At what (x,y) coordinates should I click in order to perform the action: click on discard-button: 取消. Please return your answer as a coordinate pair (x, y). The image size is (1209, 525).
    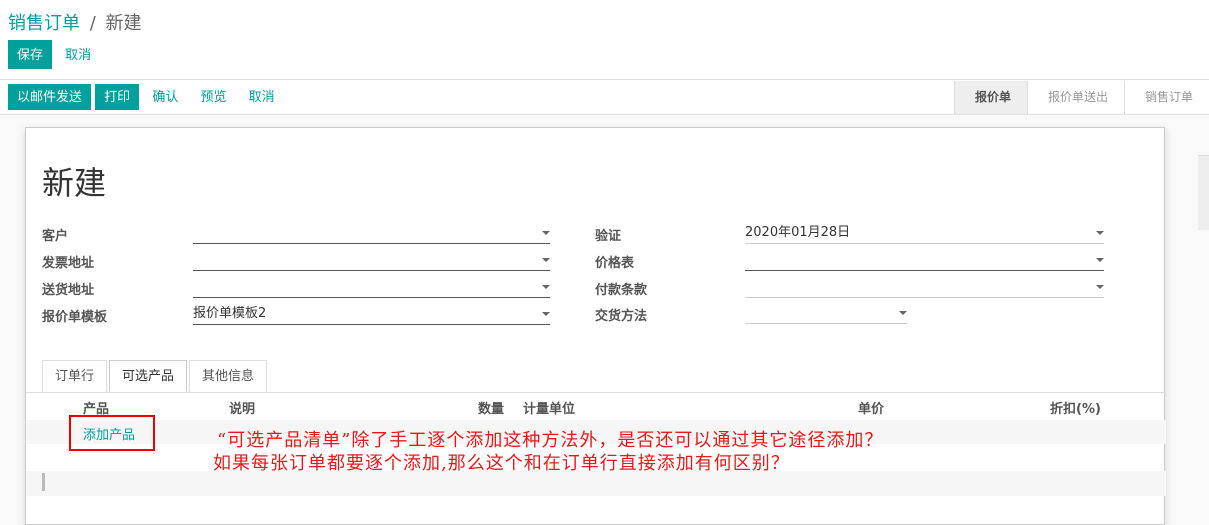
    Looking at the image, I should click on (78, 54).